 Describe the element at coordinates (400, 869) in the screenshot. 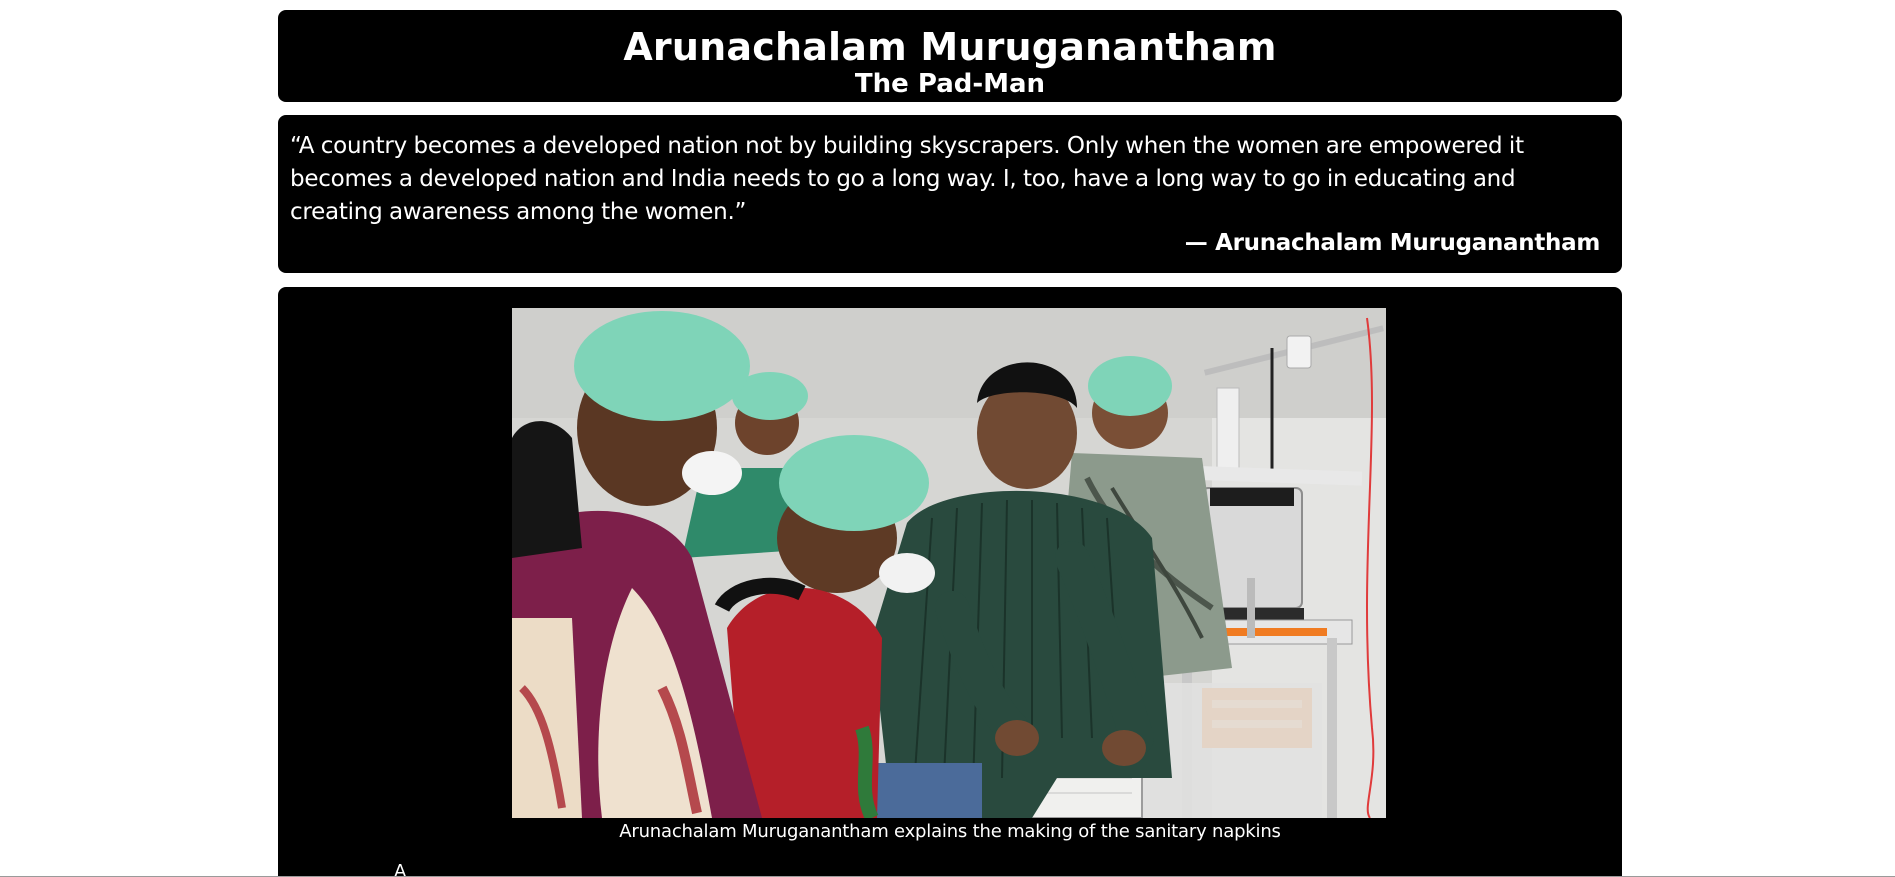

I see `next-section-heading-peek: A` at that location.